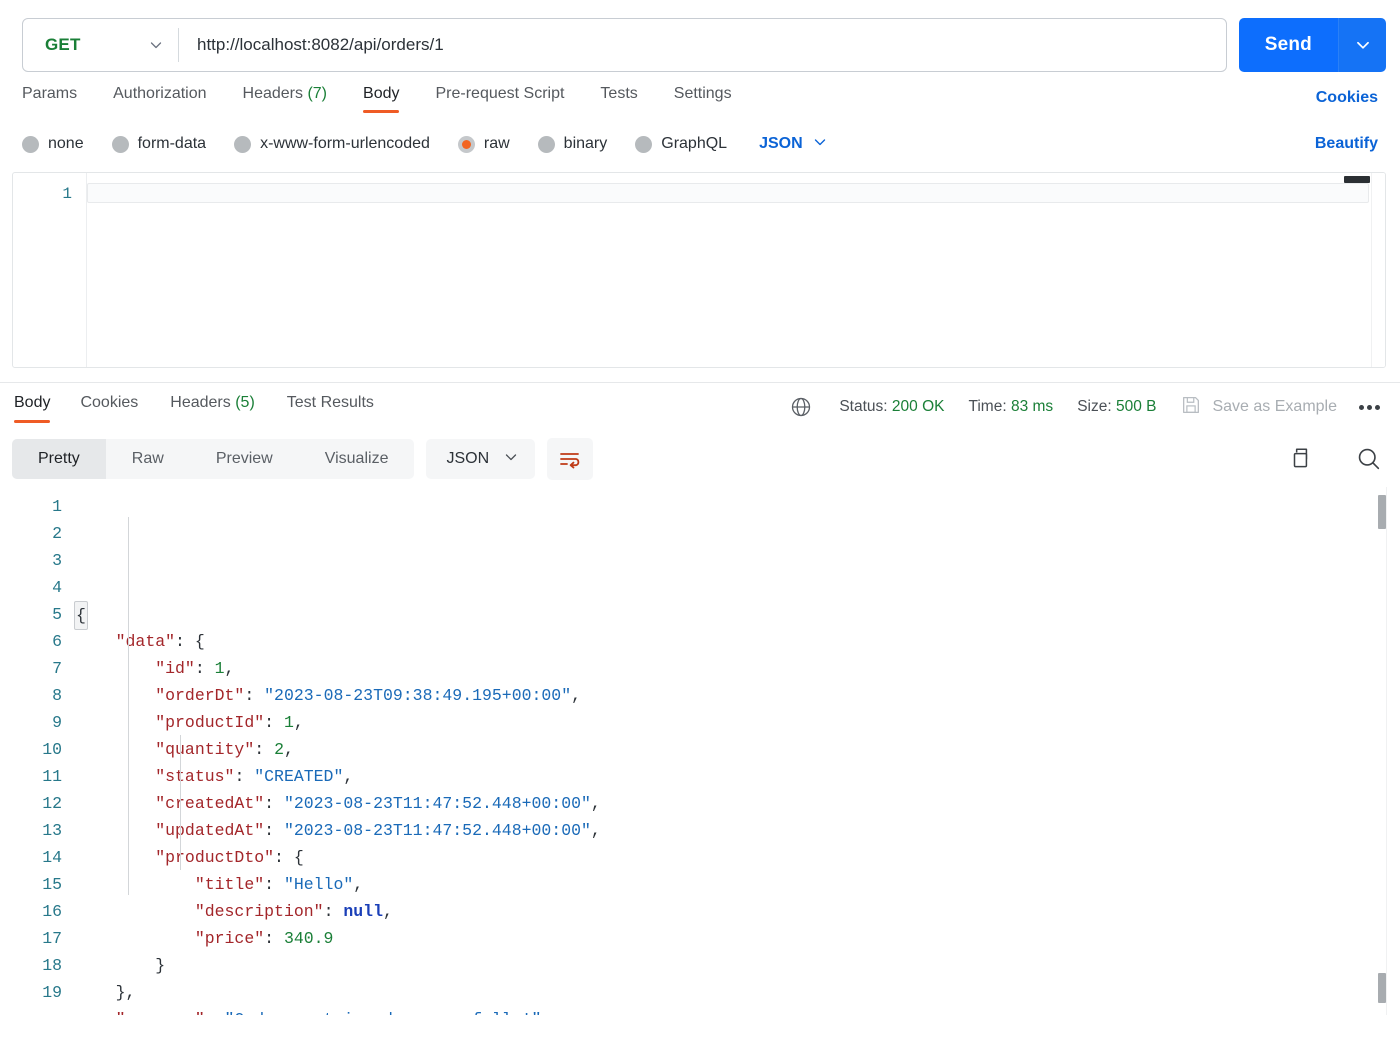  Describe the element at coordinates (738, 992) in the screenshot. I see `json-line: },` at that location.